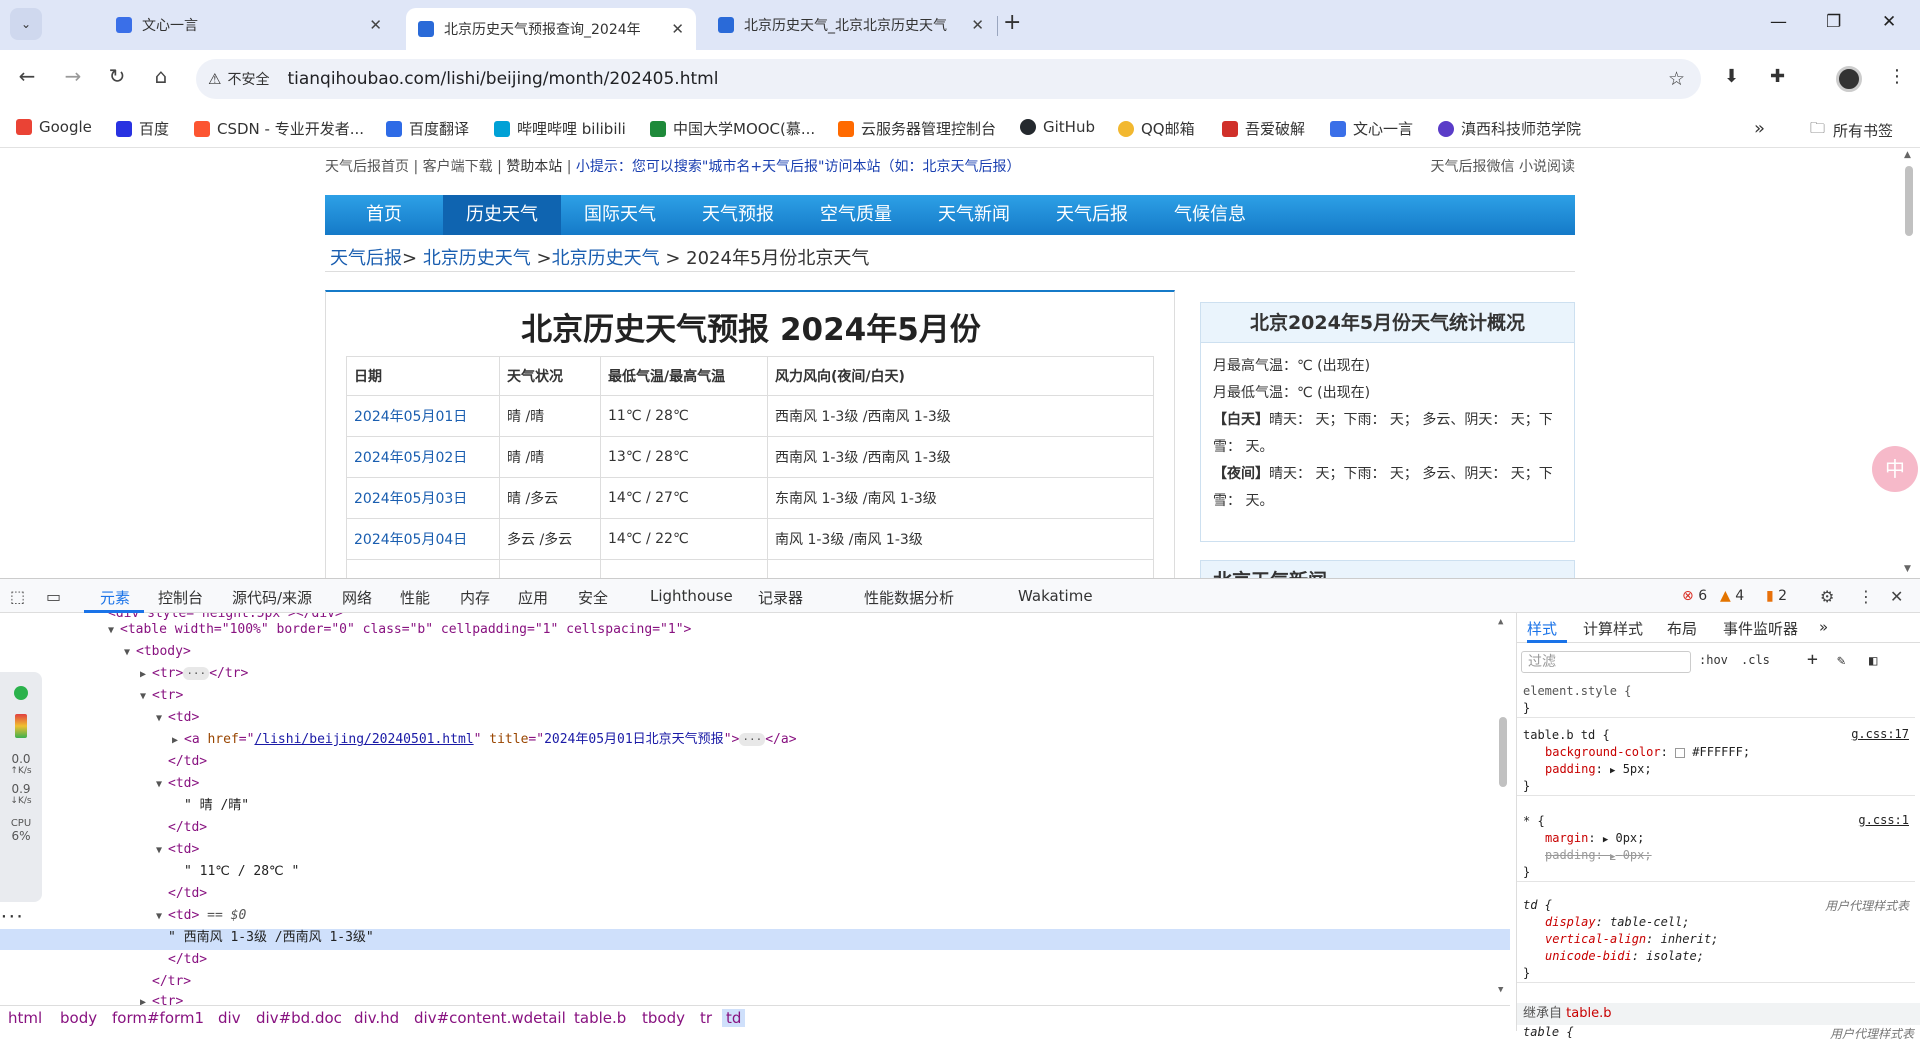 This screenshot has width=1920, height=1042. Describe the element at coordinates (1012, 22) in the screenshot. I see `new-tab-button: +` at that location.